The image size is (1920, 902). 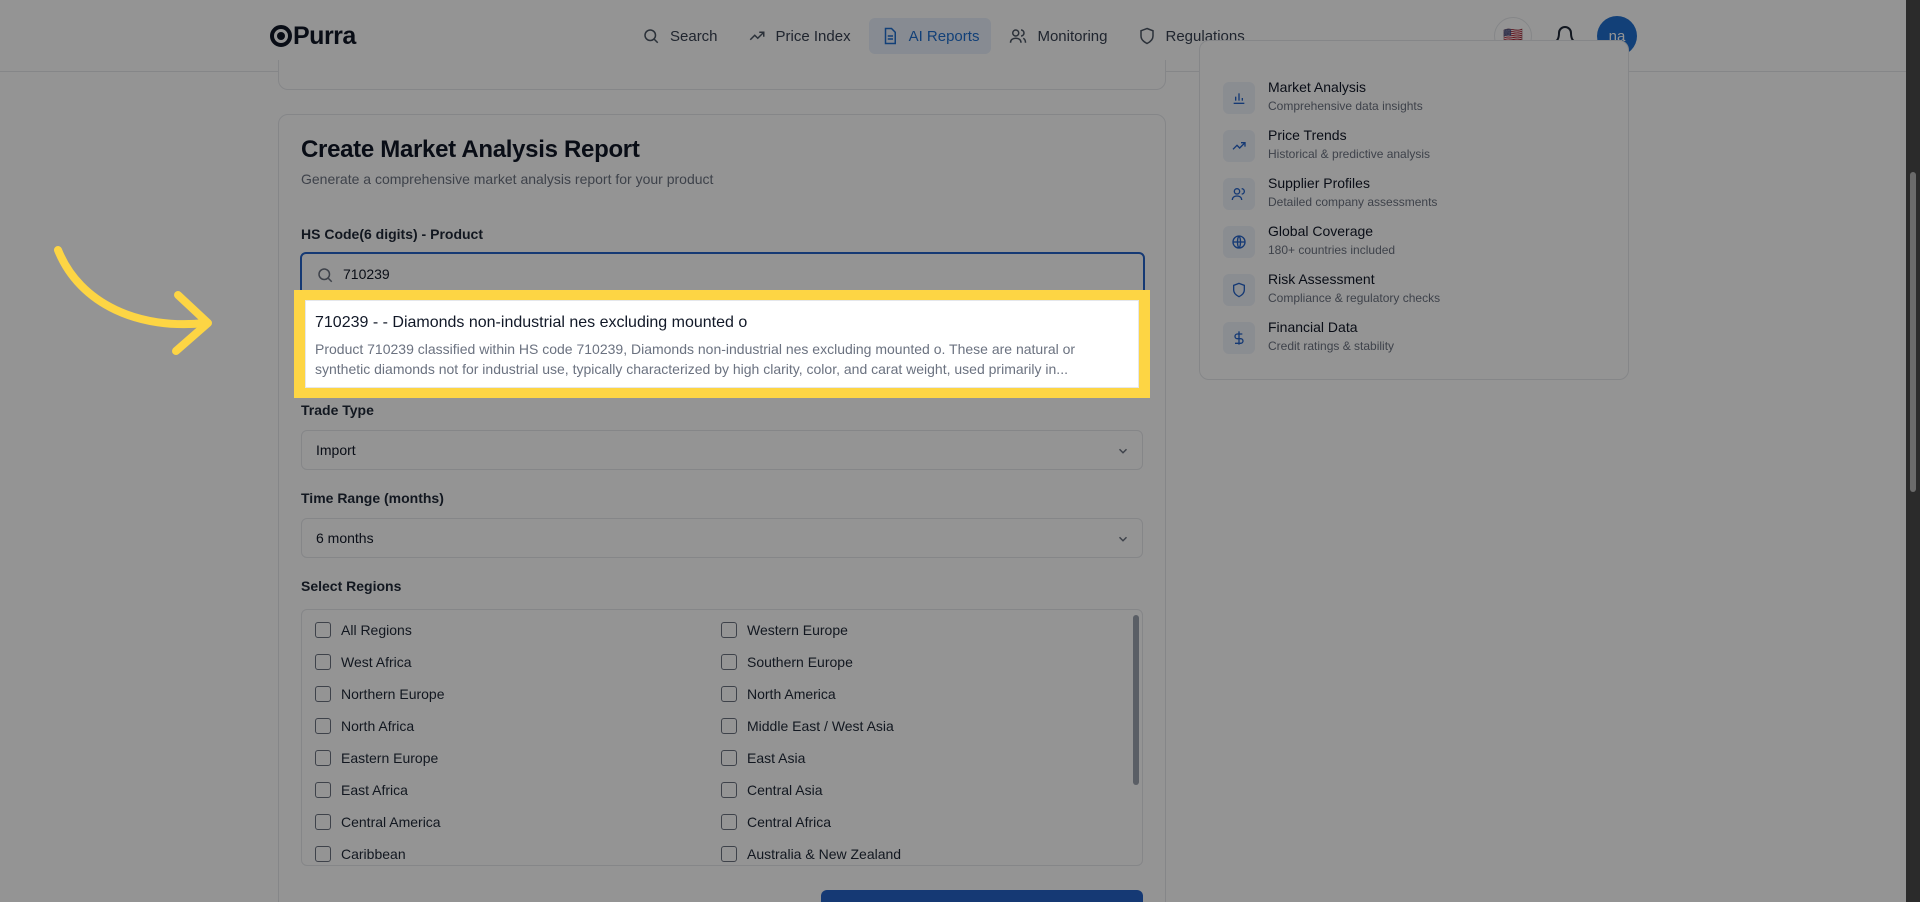 I want to click on page-scrollbar-thumb, so click(x=1913, y=332).